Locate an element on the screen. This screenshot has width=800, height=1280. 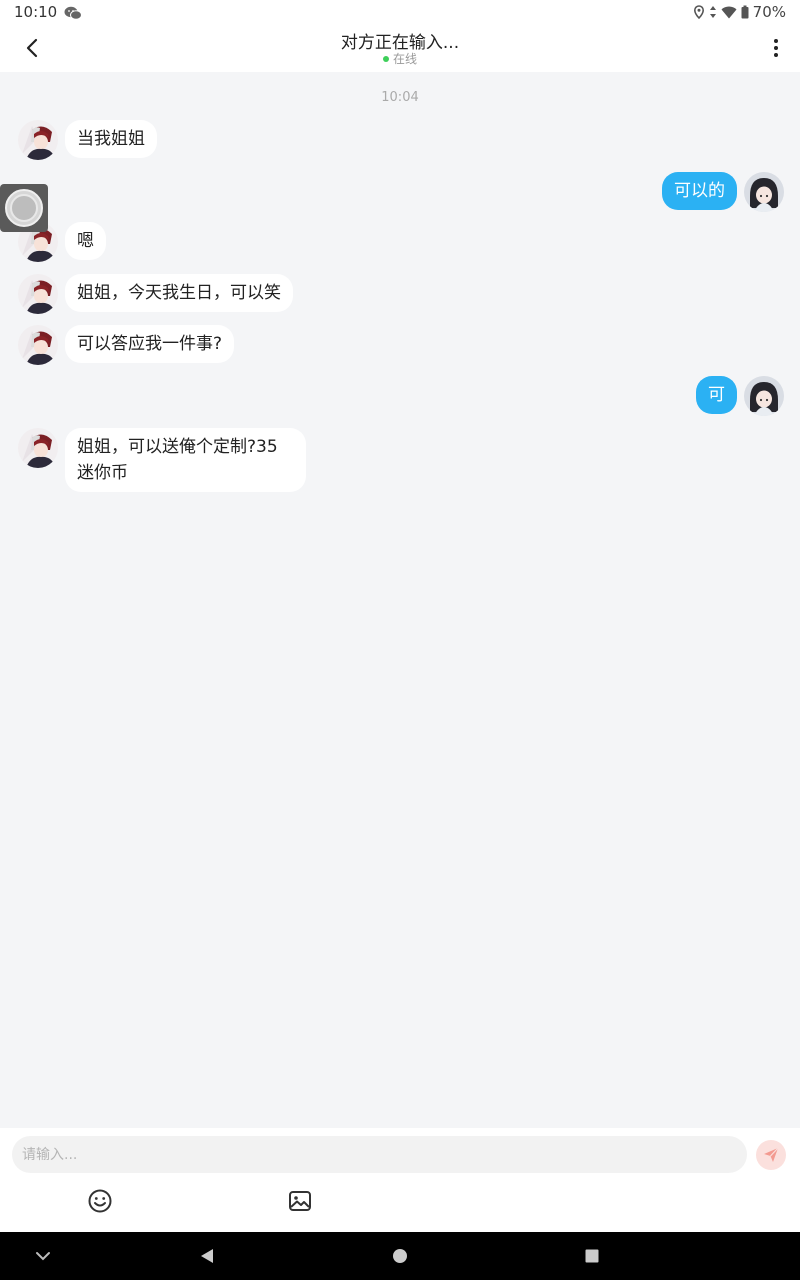
send-button is located at coordinates (771, 1155).